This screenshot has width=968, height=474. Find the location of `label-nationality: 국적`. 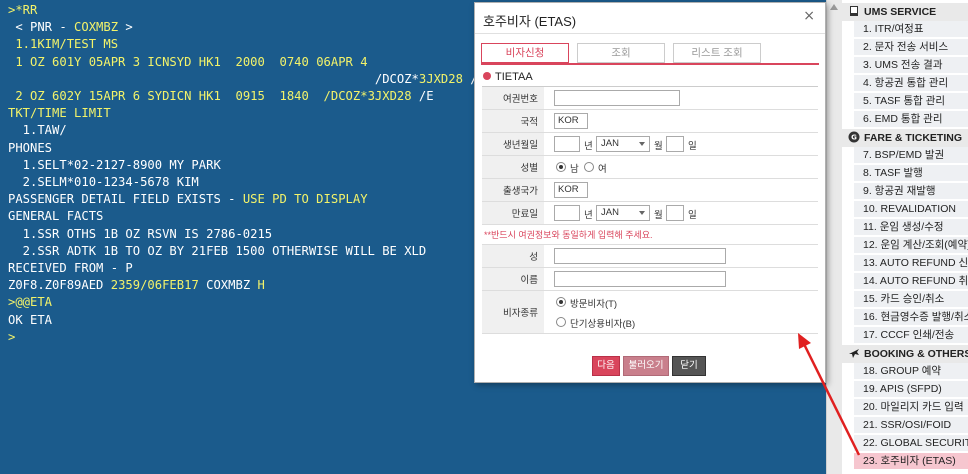

label-nationality: 국적 is located at coordinates (513, 121).